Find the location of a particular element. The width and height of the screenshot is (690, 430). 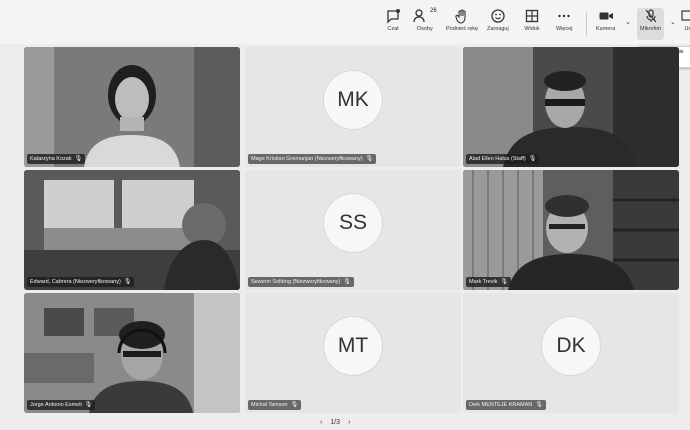

people-label: Osoby is located at coordinates (424, 29).